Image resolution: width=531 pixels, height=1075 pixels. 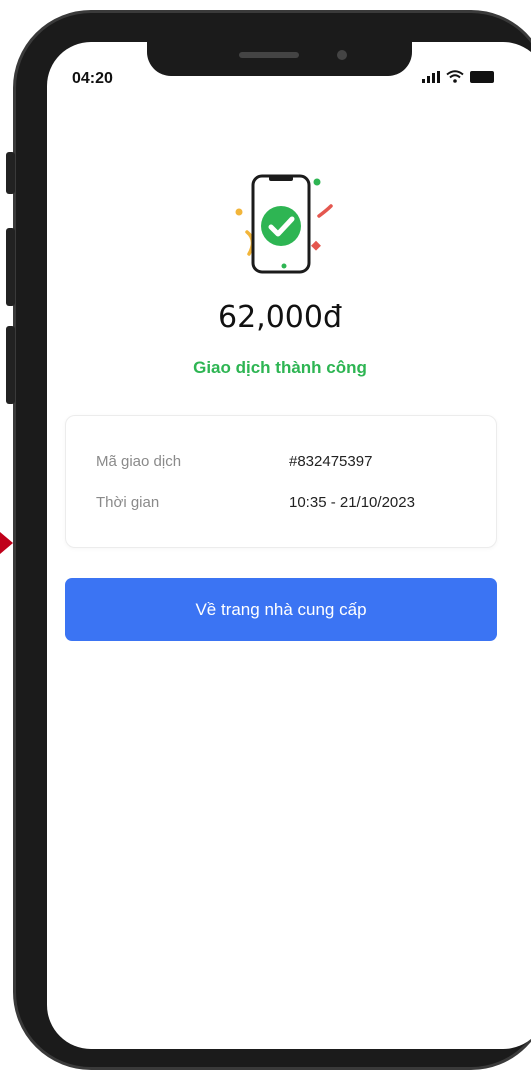 I want to click on detail-value: 10:35 - 21/10/2023, so click(x=352, y=502).